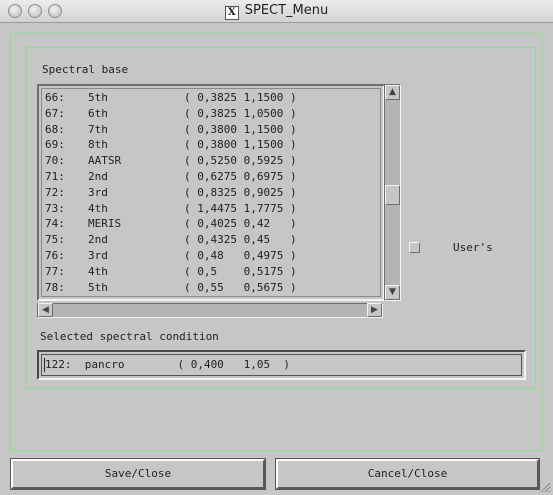 This screenshot has width=553, height=495. I want to click on list-item-range: ( 0,55 0,5675 ), so click(240, 287).